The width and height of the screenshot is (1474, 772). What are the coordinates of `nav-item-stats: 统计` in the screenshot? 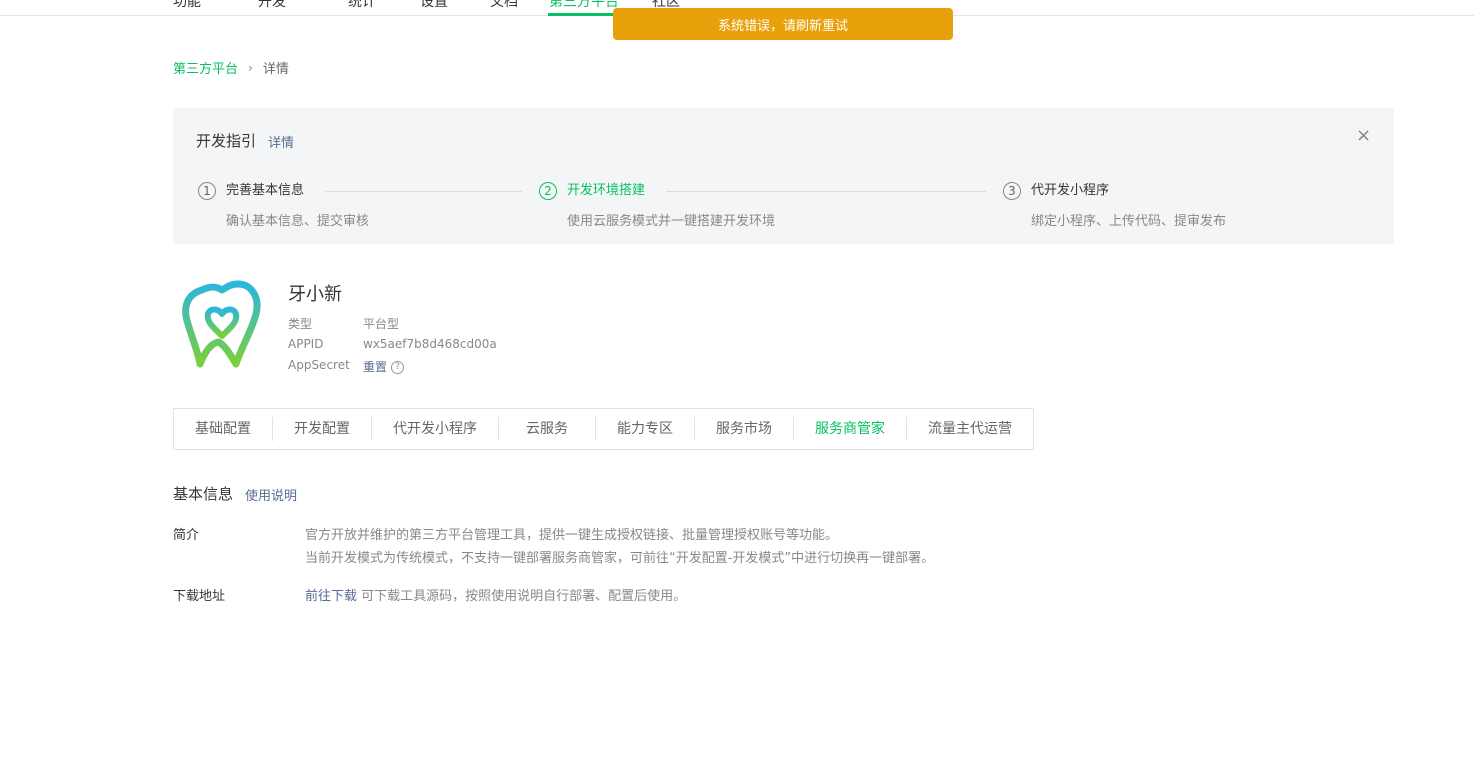 It's located at (362, 5).